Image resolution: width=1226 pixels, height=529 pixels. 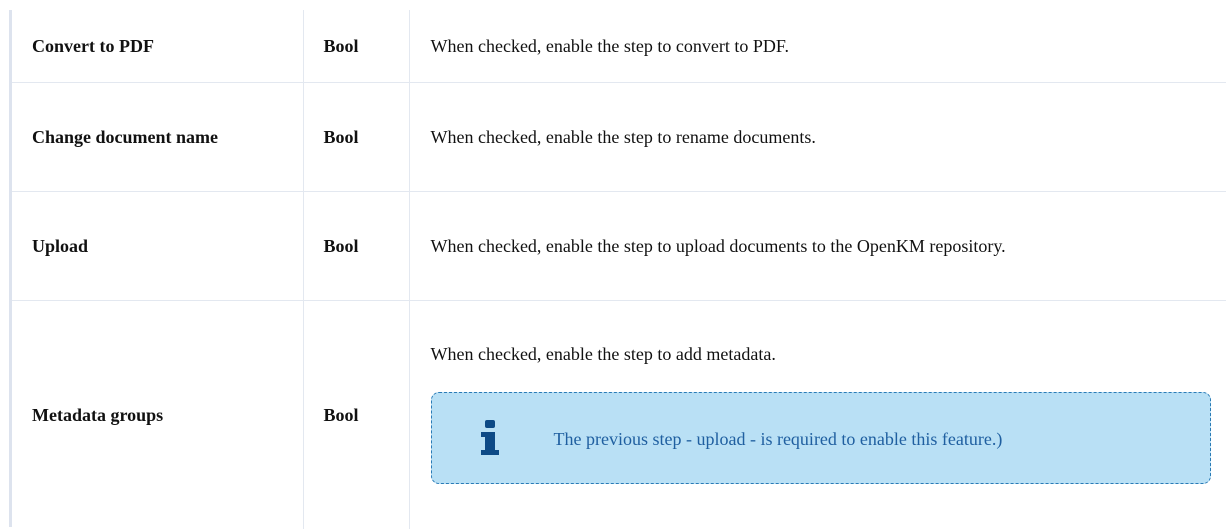 I want to click on parameter-name: Upload, so click(x=157, y=246).